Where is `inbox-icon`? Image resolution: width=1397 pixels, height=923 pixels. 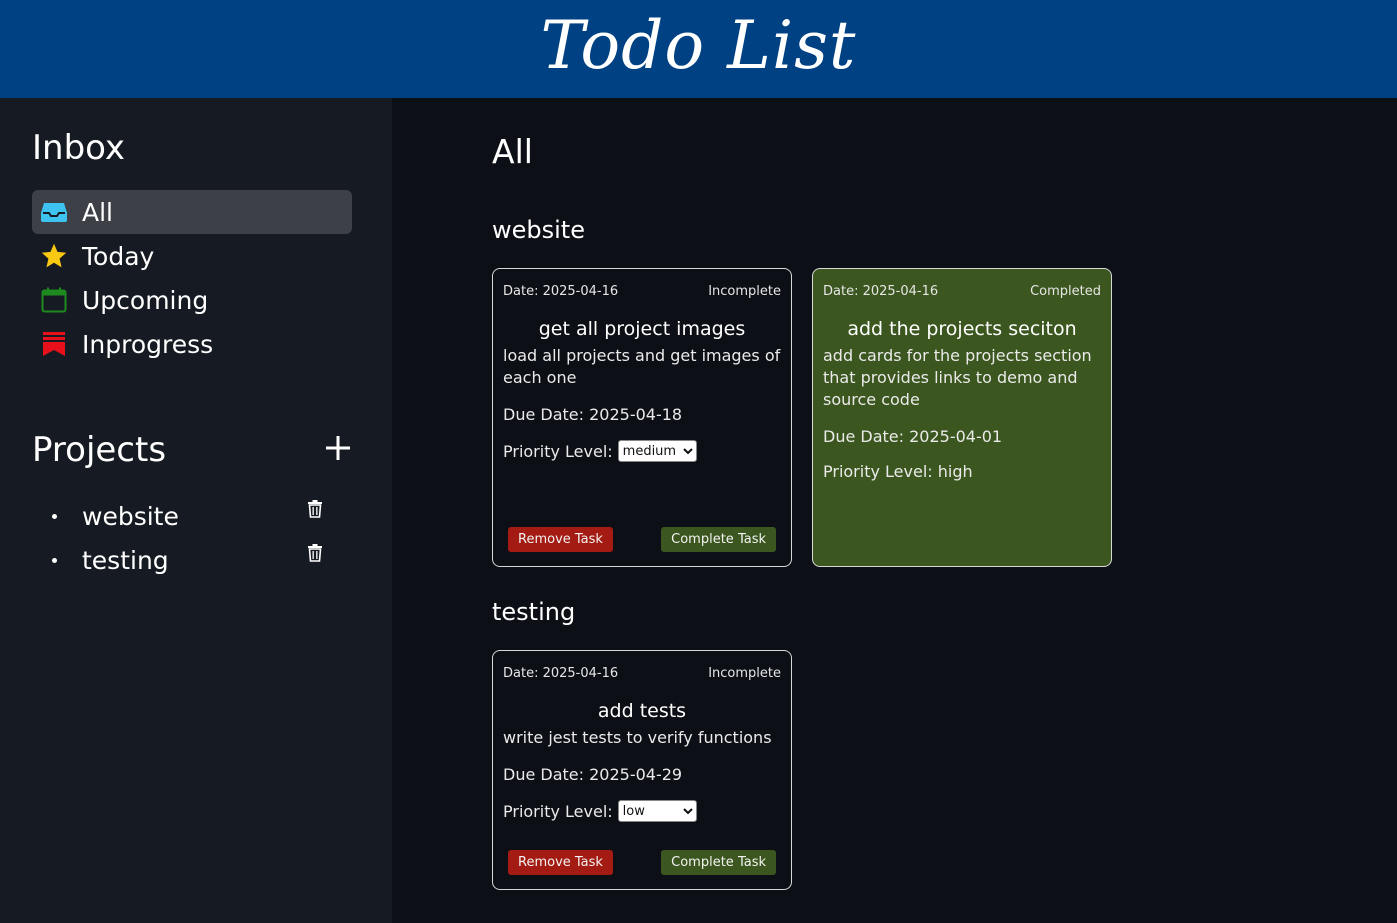 inbox-icon is located at coordinates (54, 212).